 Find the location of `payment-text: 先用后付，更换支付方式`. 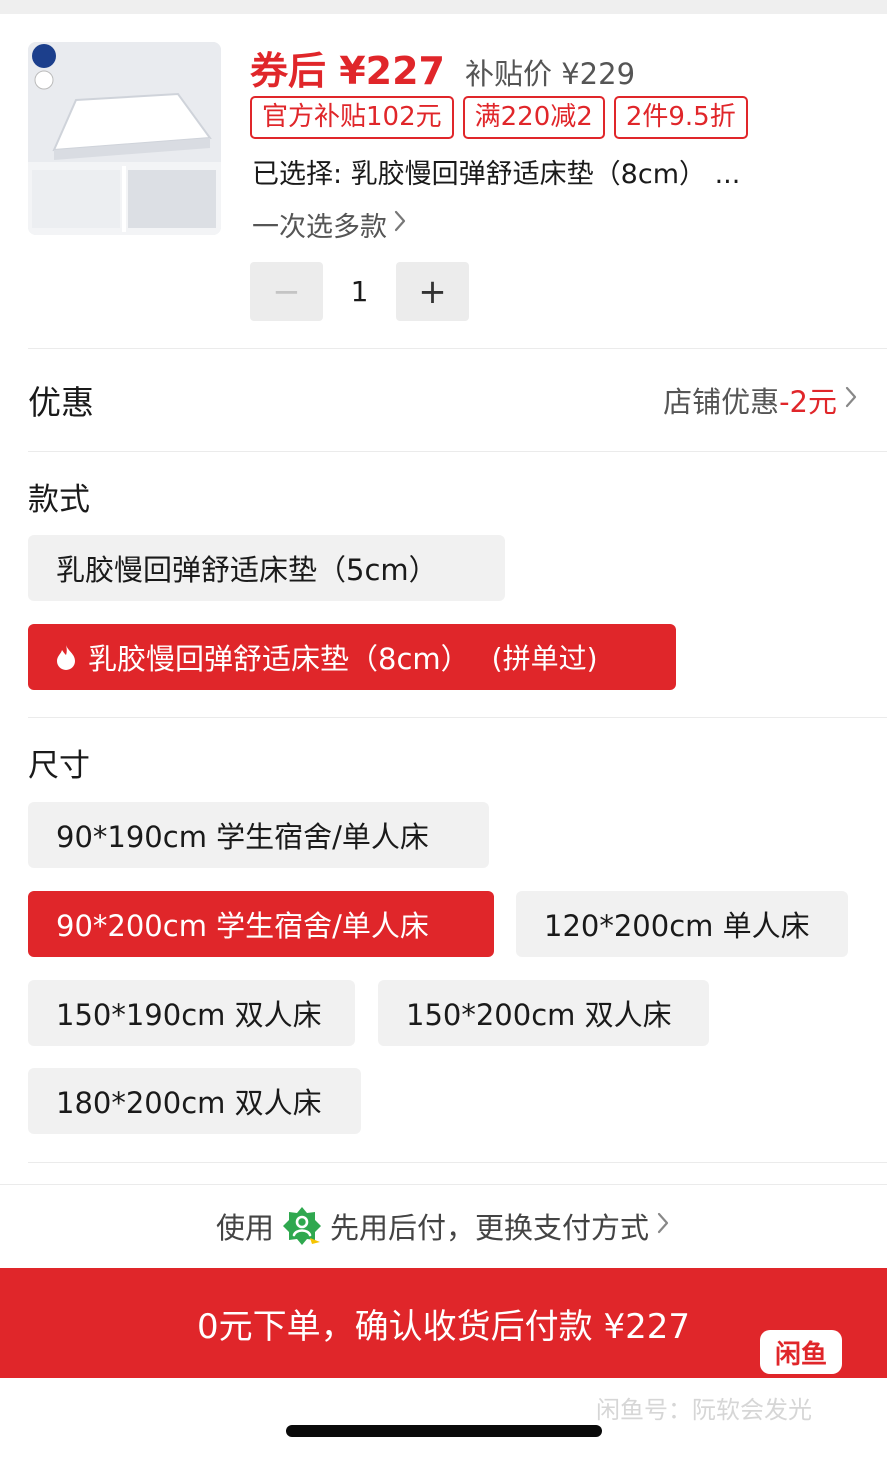

payment-text: 先用后付，更换支付方式 is located at coordinates (490, 1228).